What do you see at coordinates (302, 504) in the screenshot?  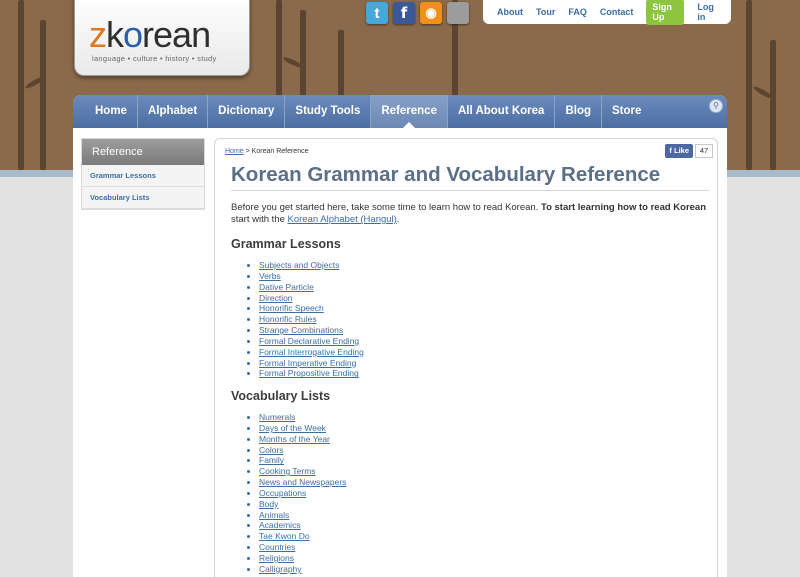 I see `list-item: Body` at bounding box center [302, 504].